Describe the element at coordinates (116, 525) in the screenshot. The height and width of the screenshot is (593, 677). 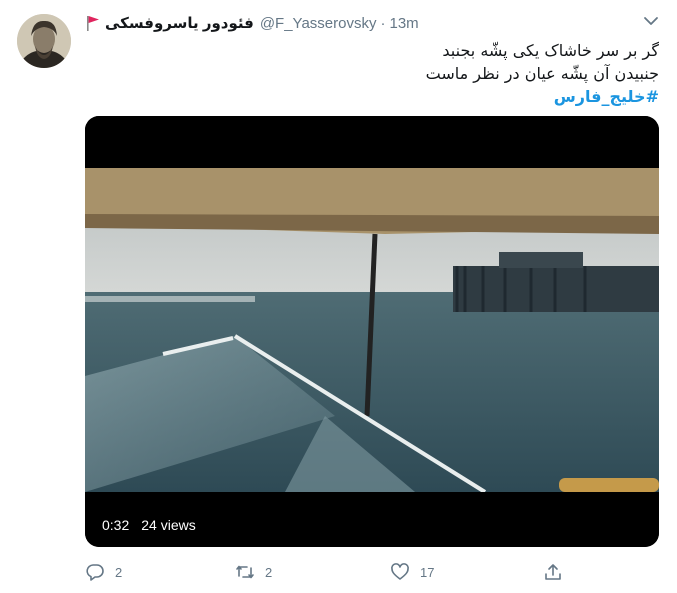
I see `video-duration: 0:32` at that location.